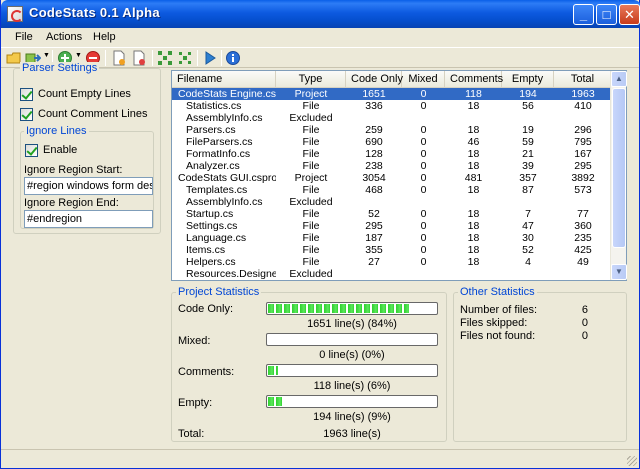 This screenshot has width=640, height=469. What do you see at coordinates (392, 214) in the screenshot?
I see `table-row: Startup.cs File 52 0 18 7 77` at bounding box center [392, 214].